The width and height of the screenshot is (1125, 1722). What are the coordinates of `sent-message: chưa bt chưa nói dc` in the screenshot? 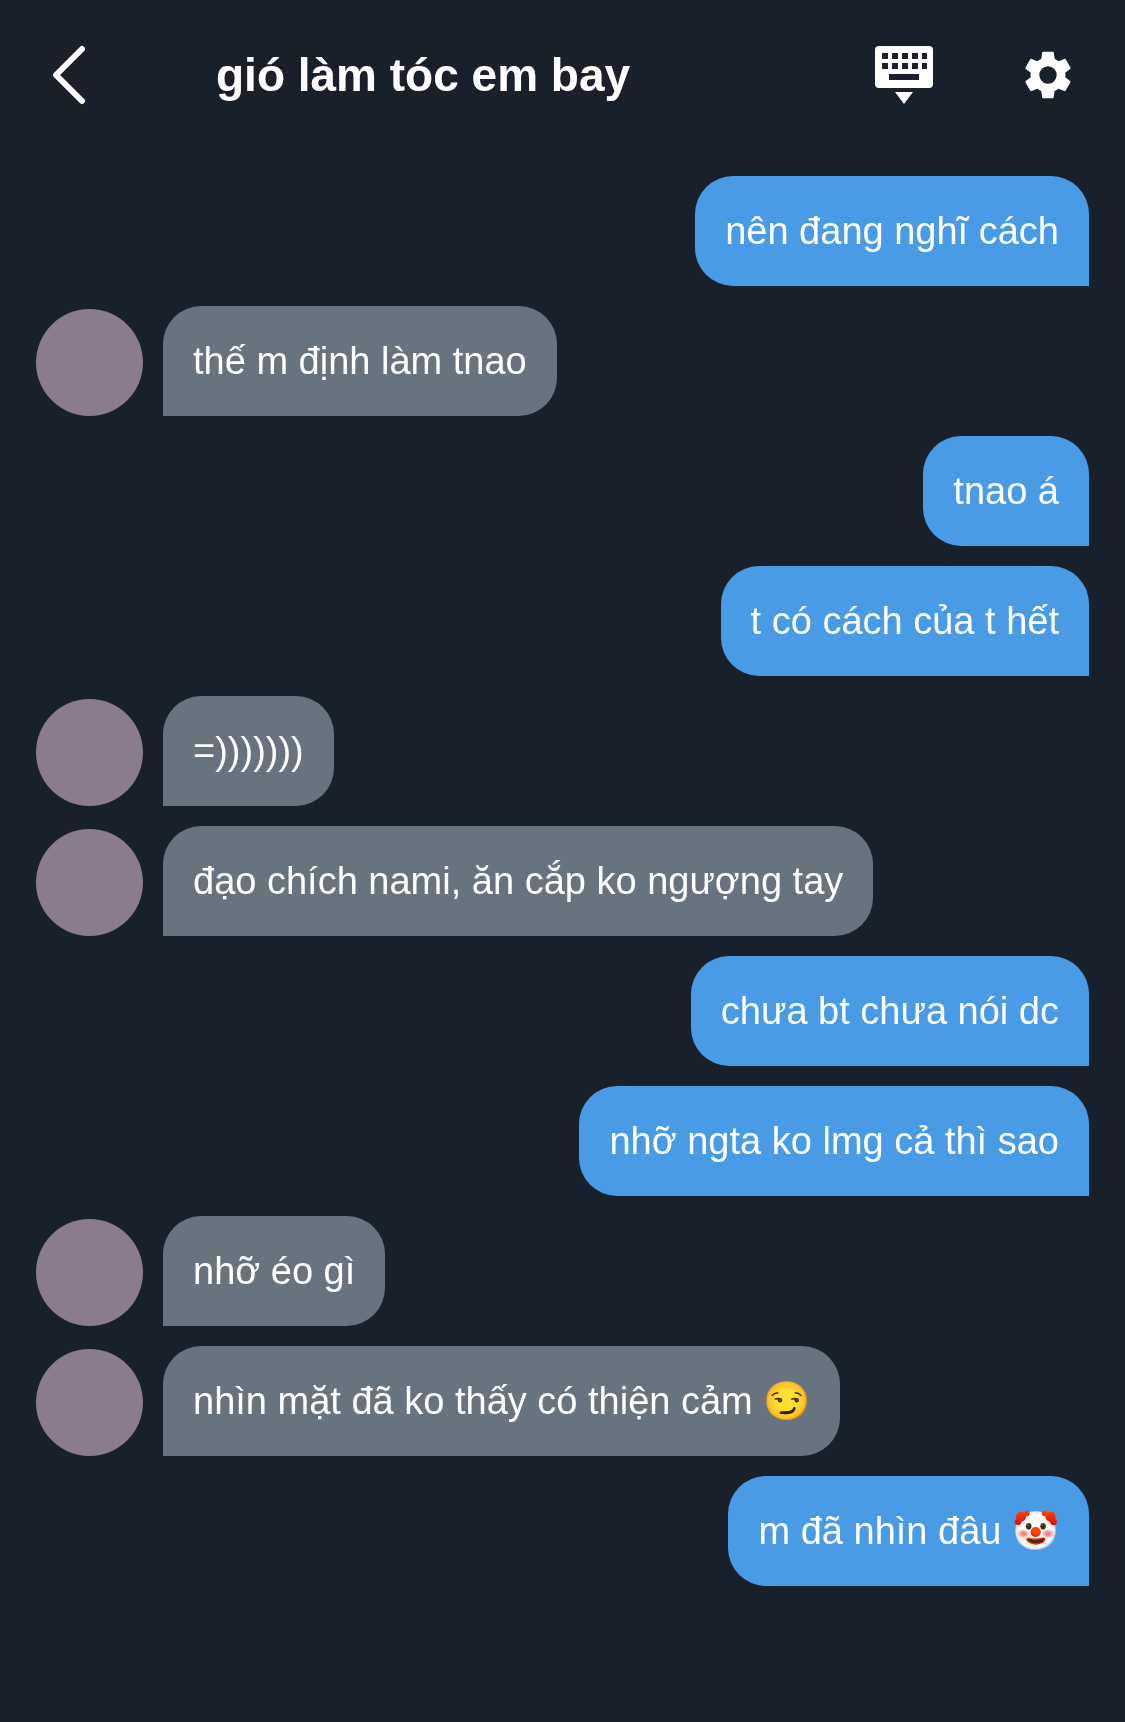 It's located at (889, 1011).